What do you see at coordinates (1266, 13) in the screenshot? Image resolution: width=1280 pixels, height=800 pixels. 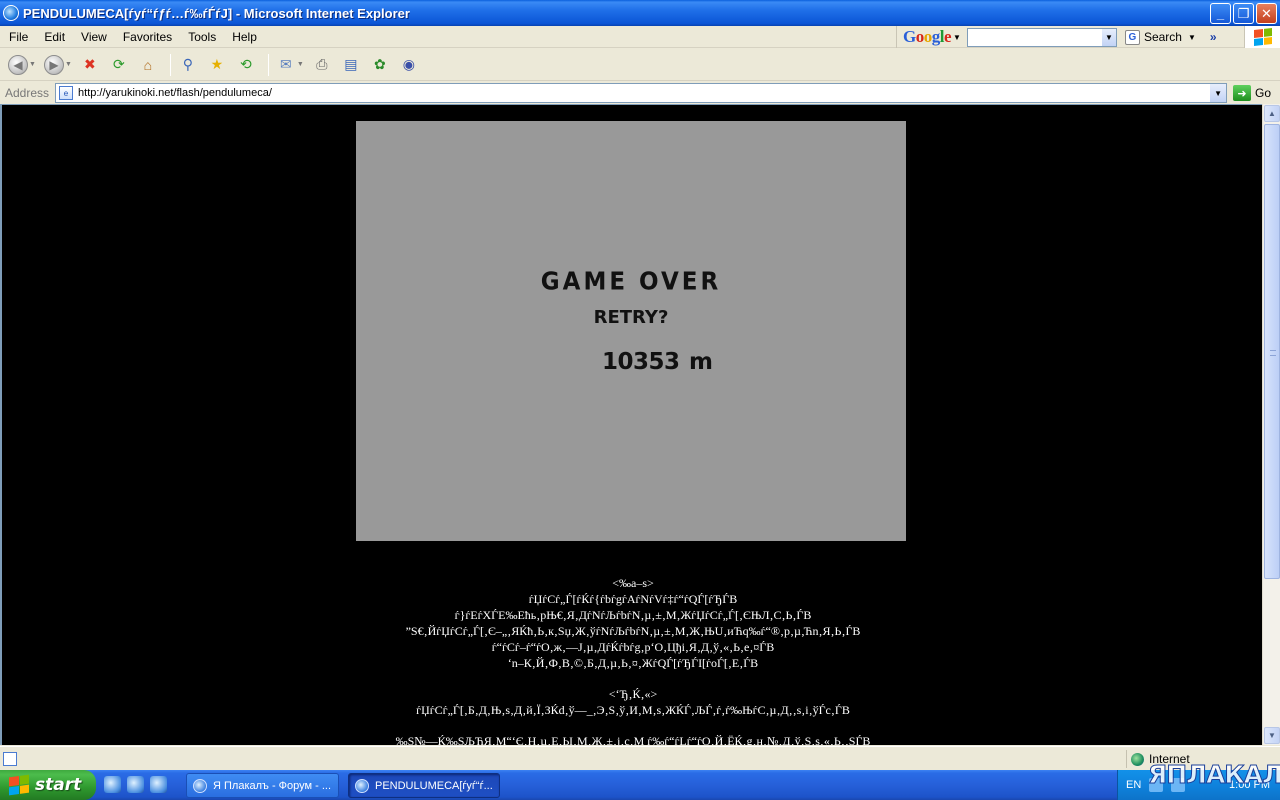 I see `close-button: ✕` at bounding box center [1266, 13].